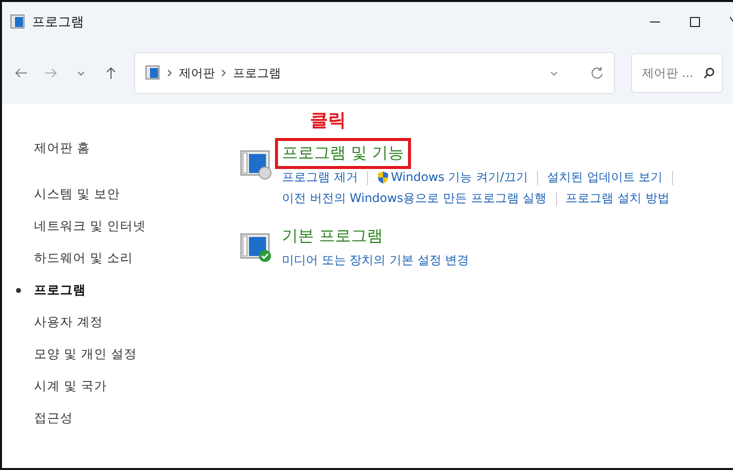 This screenshot has width=733, height=470. I want to click on task-link: 프로그램 제거, so click(320, 177).